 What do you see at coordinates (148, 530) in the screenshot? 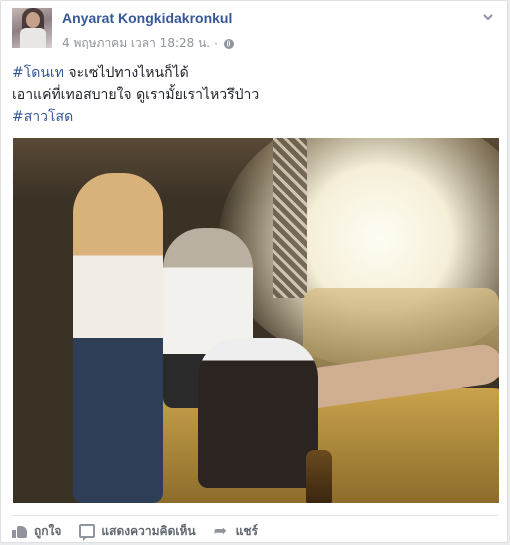
I see `comment-label: แสดงความคิดเห็น` at bounding box center [148, 530].